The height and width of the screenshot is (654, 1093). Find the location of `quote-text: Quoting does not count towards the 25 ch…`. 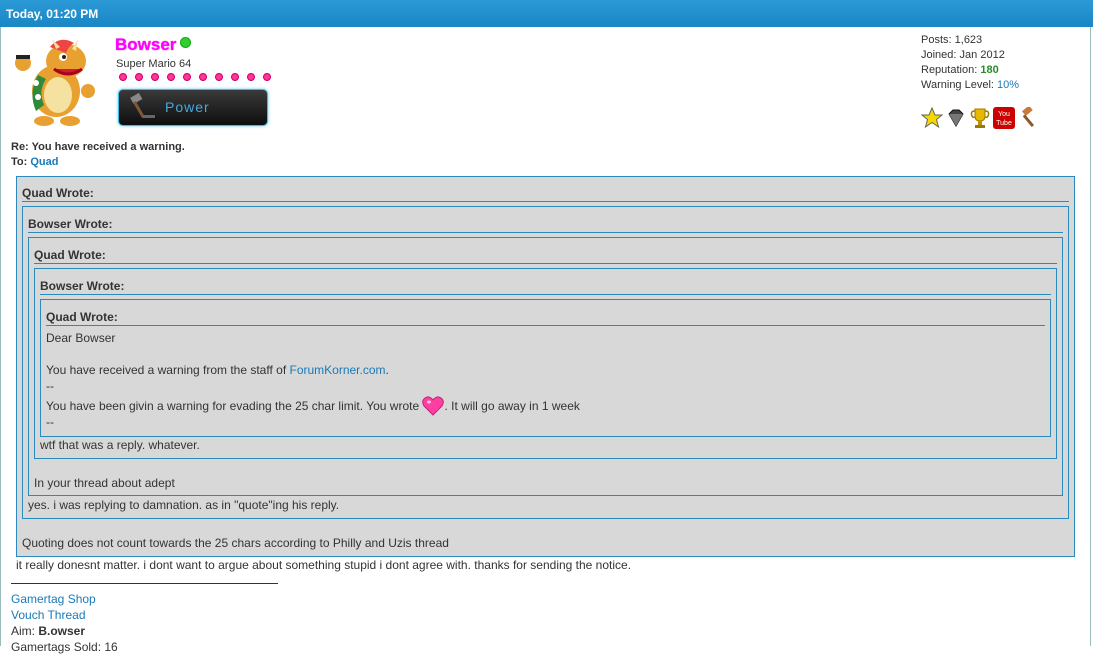

quote-text: Quoting does not count towards the 25 ch… is located at coordinates (235, 543).